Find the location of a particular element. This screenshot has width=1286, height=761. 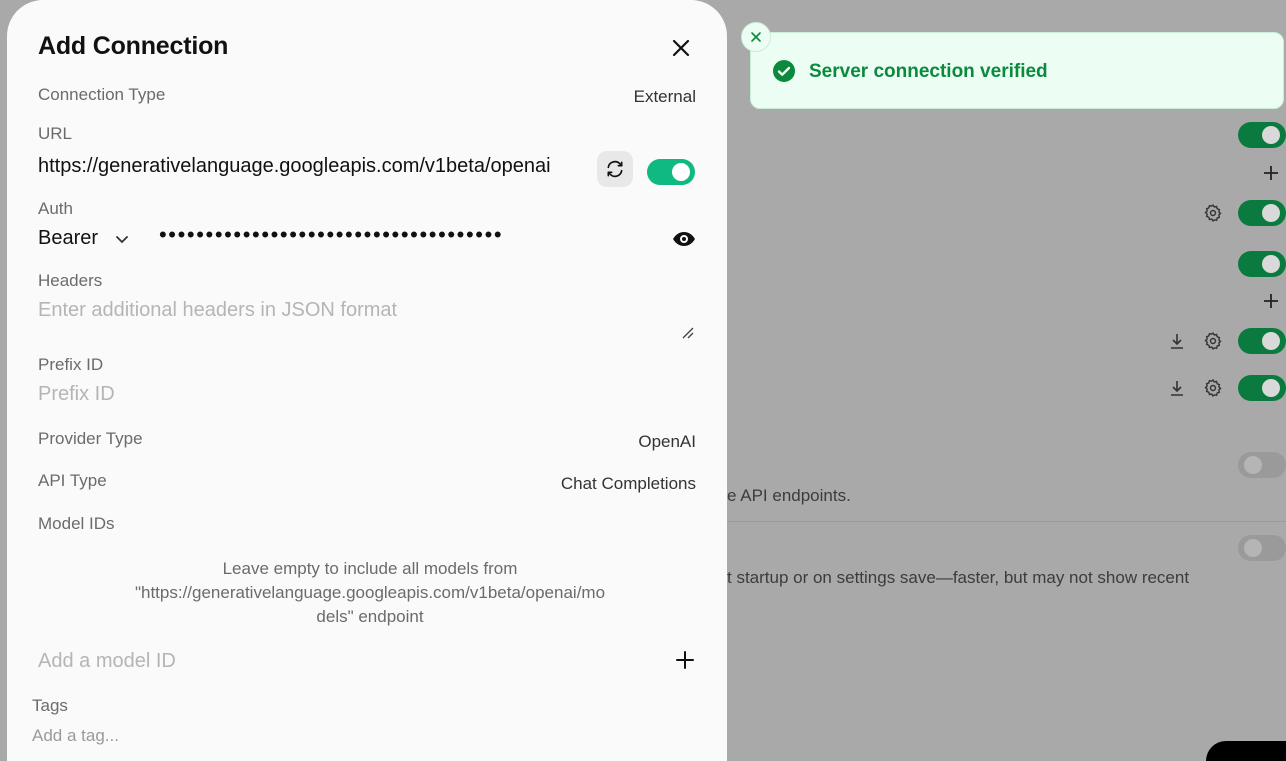

auth-type-value: Bearer is located at coordinates (68, 238).